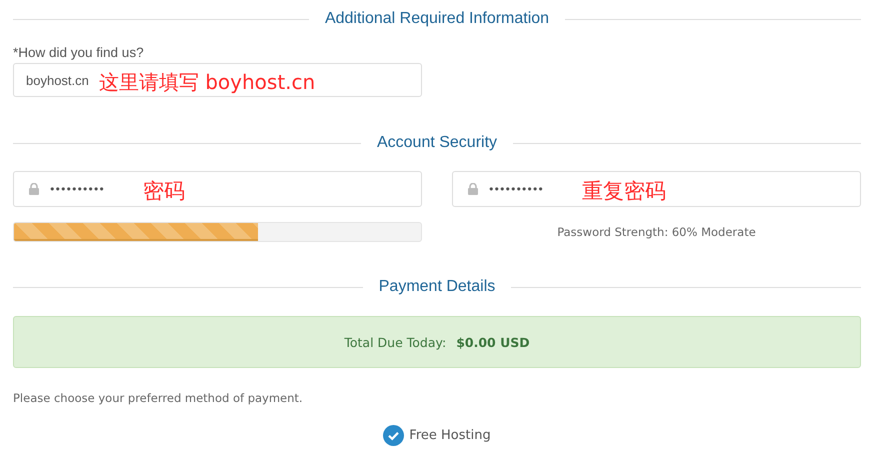 Image resolution: width=892 pixels, height=475 pixels. What do you see at coordinates (393, 435) in the screenshot?
I see `check-icon` at bounding box center [393, 435].